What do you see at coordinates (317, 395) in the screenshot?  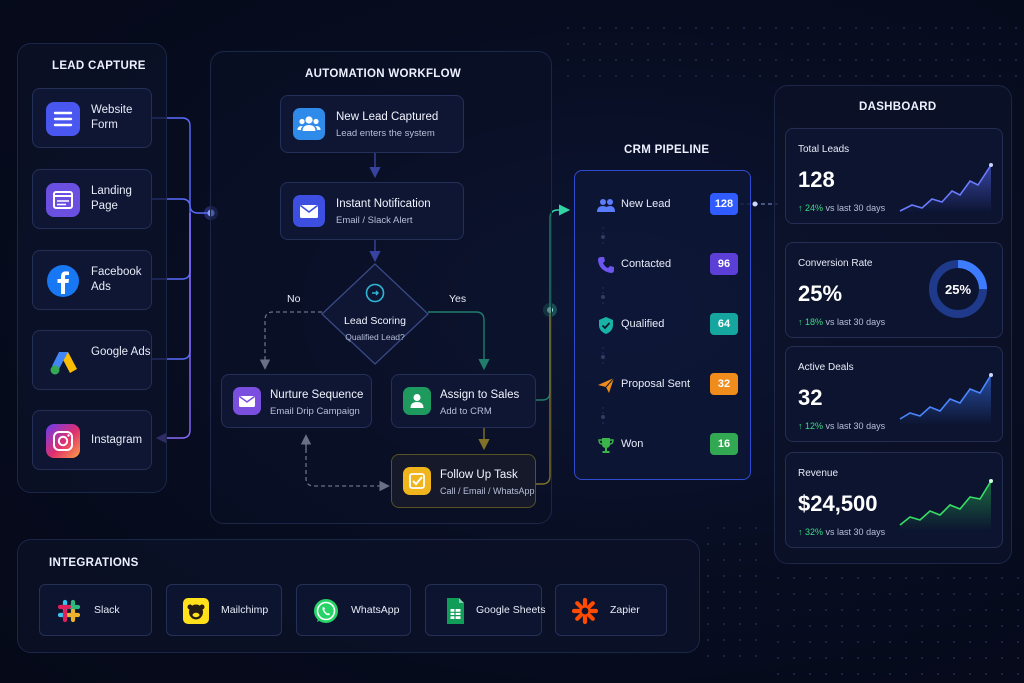 I see `node-title: Nurture Sequence` at bounding box center [317, 395].